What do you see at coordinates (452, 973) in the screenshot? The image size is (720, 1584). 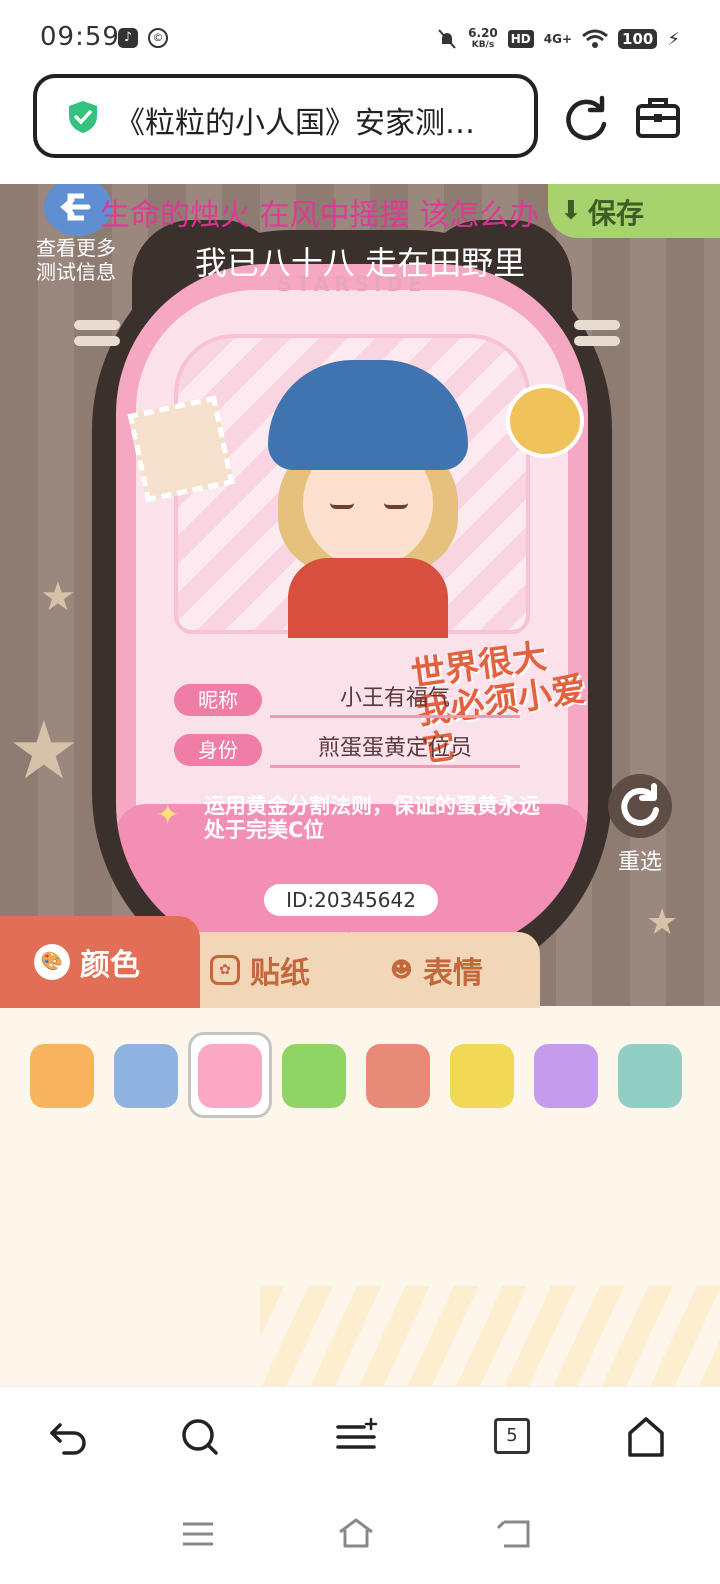 I see `tab-emote-label: 表情` at bounding box center [452, 973].